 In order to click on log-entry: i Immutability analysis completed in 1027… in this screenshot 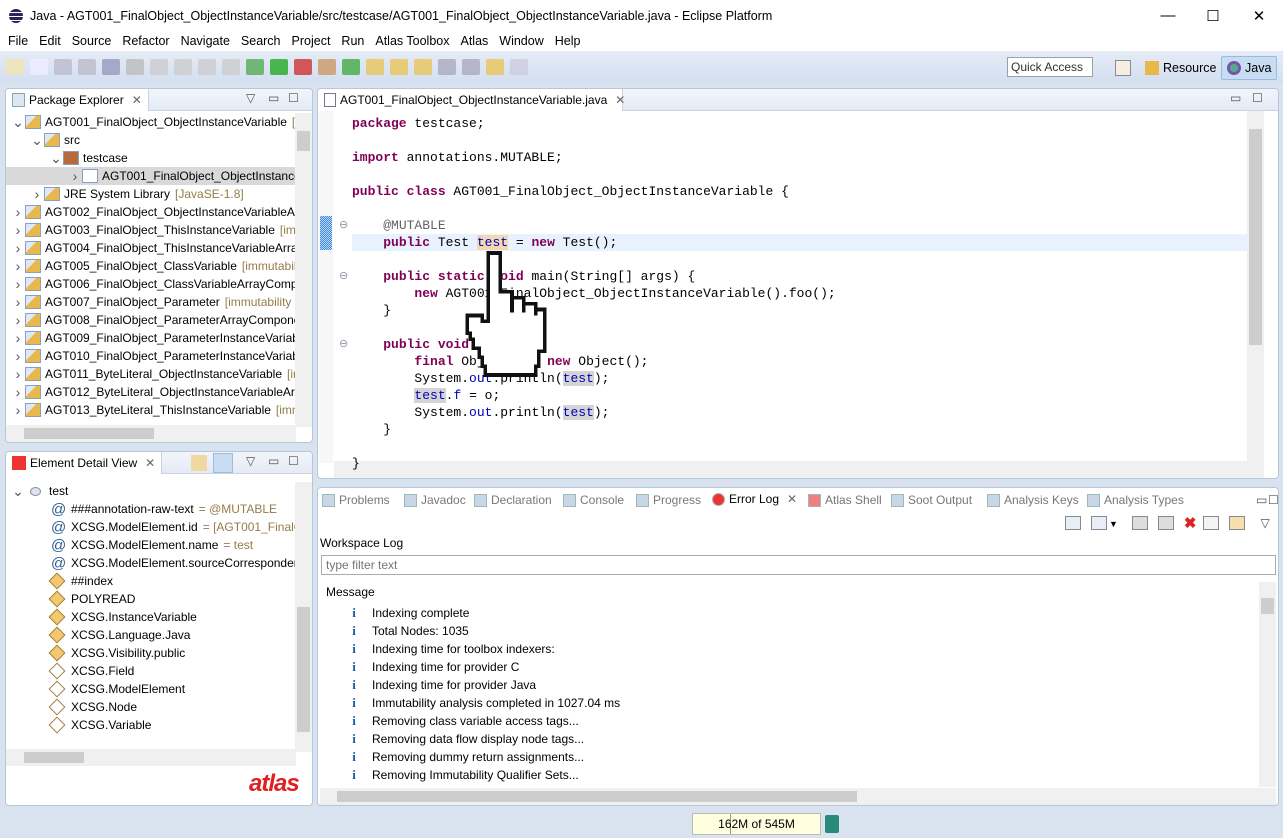, I will do `click(789, 703)`.